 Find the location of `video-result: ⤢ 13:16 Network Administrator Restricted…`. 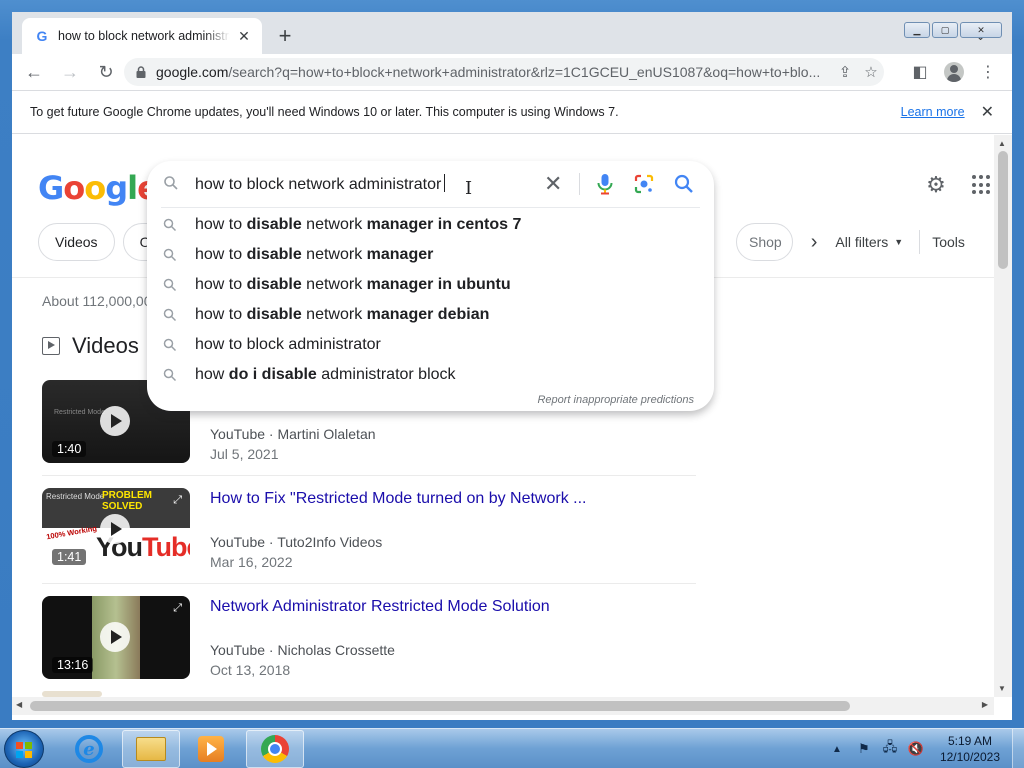

video-result: ⤢ 13:16 Network Administrator Restricted… is located at coordinates (369, 646).